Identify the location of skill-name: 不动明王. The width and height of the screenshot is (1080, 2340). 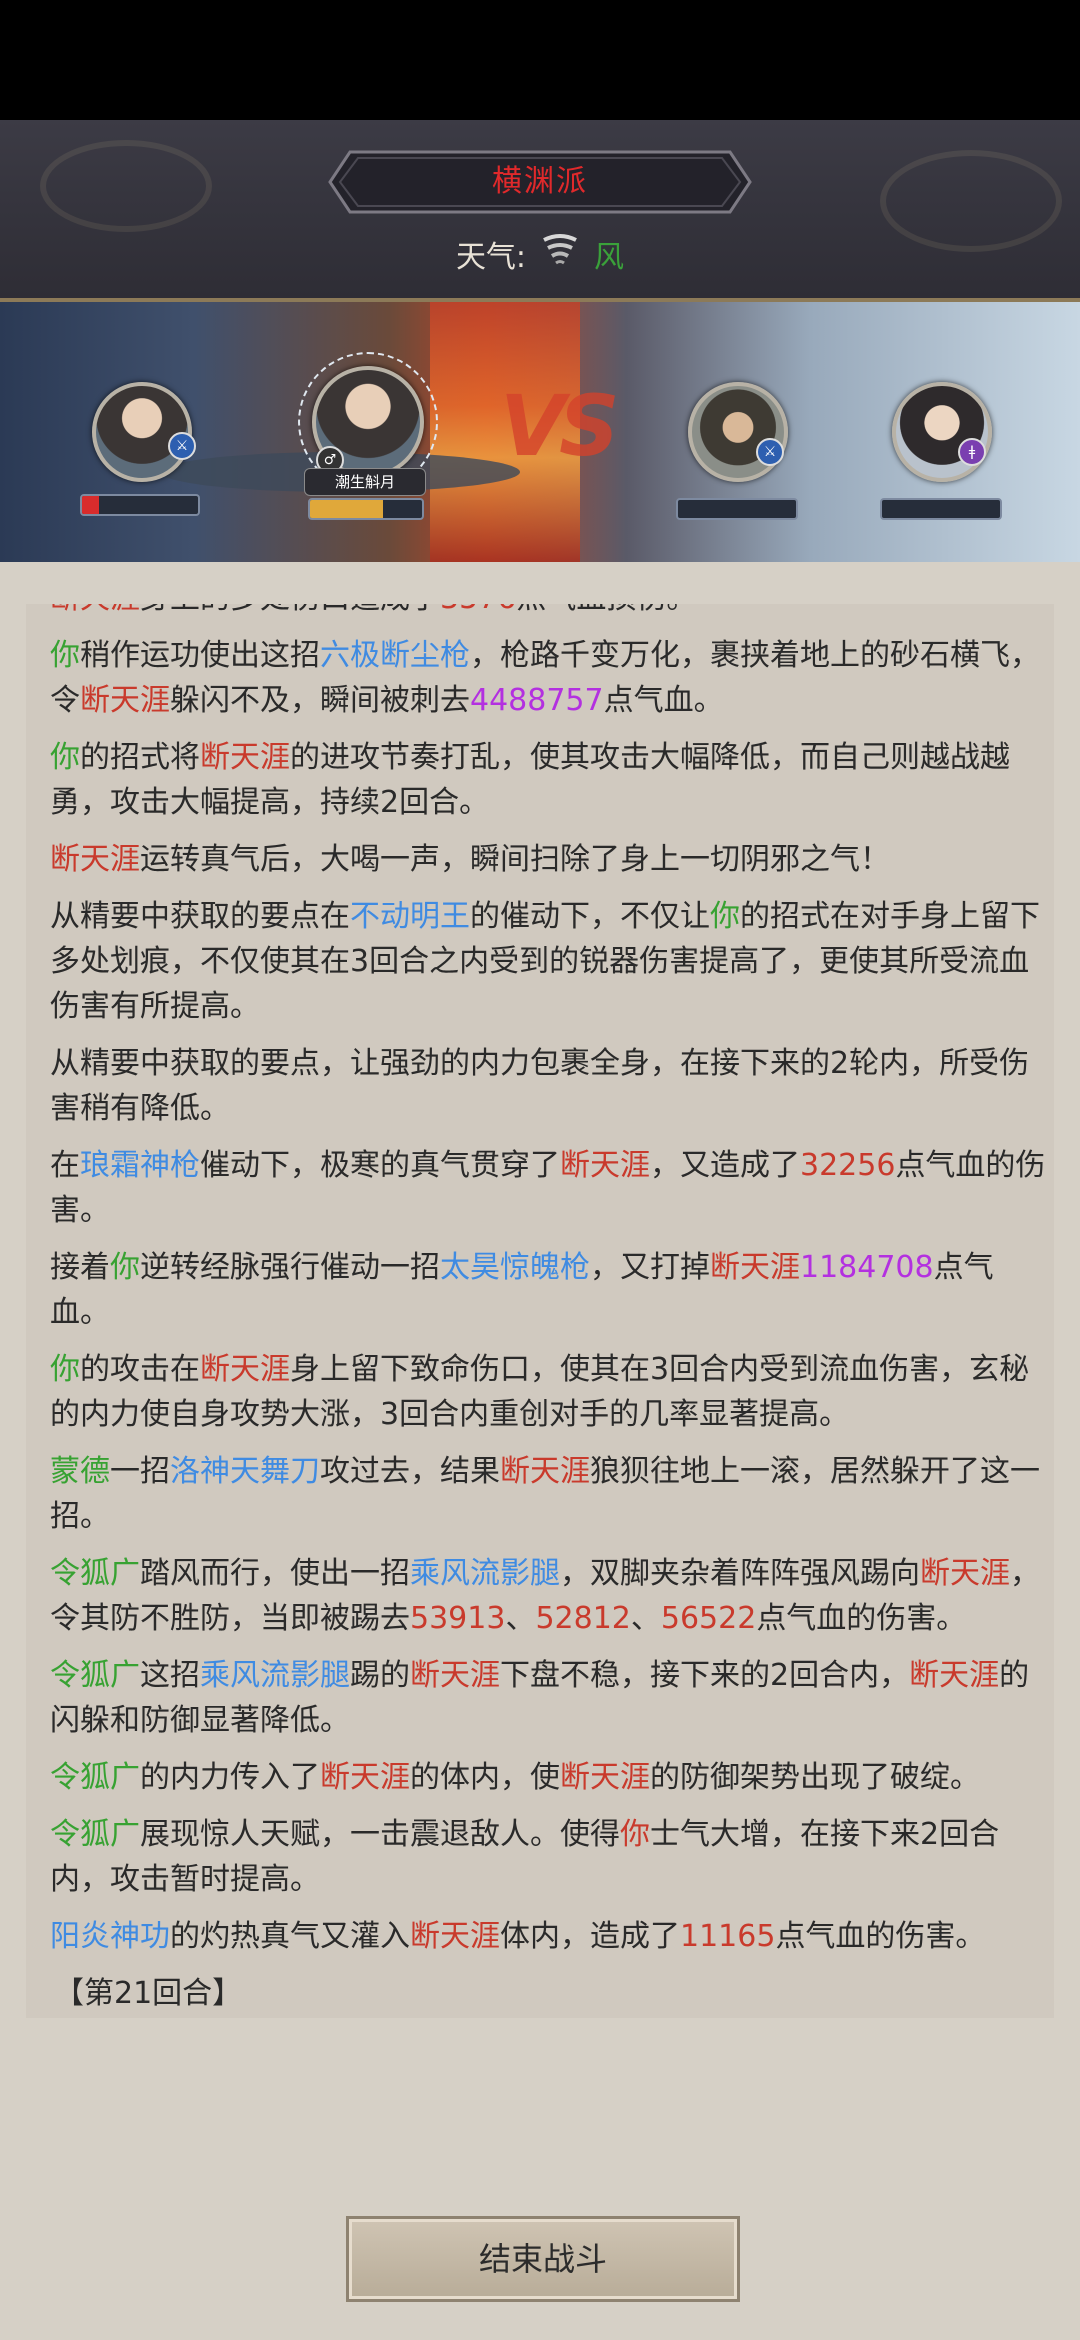
(410, 916).